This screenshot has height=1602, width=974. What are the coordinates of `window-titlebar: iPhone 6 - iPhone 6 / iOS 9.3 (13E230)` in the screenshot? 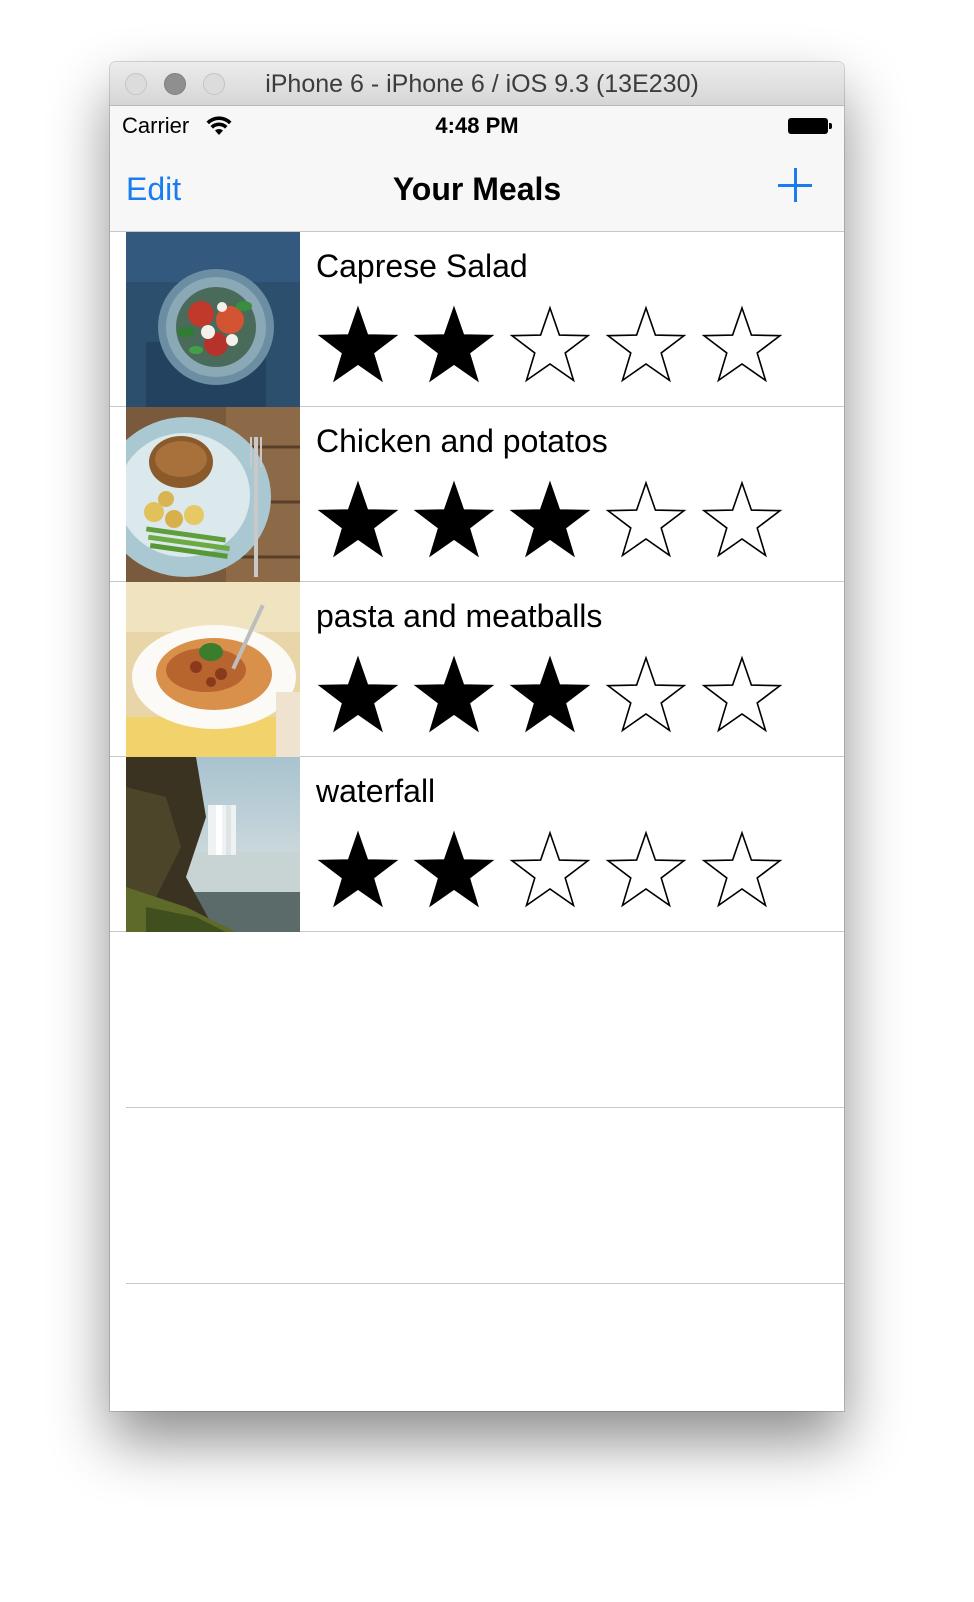 It's located at (477, 84).